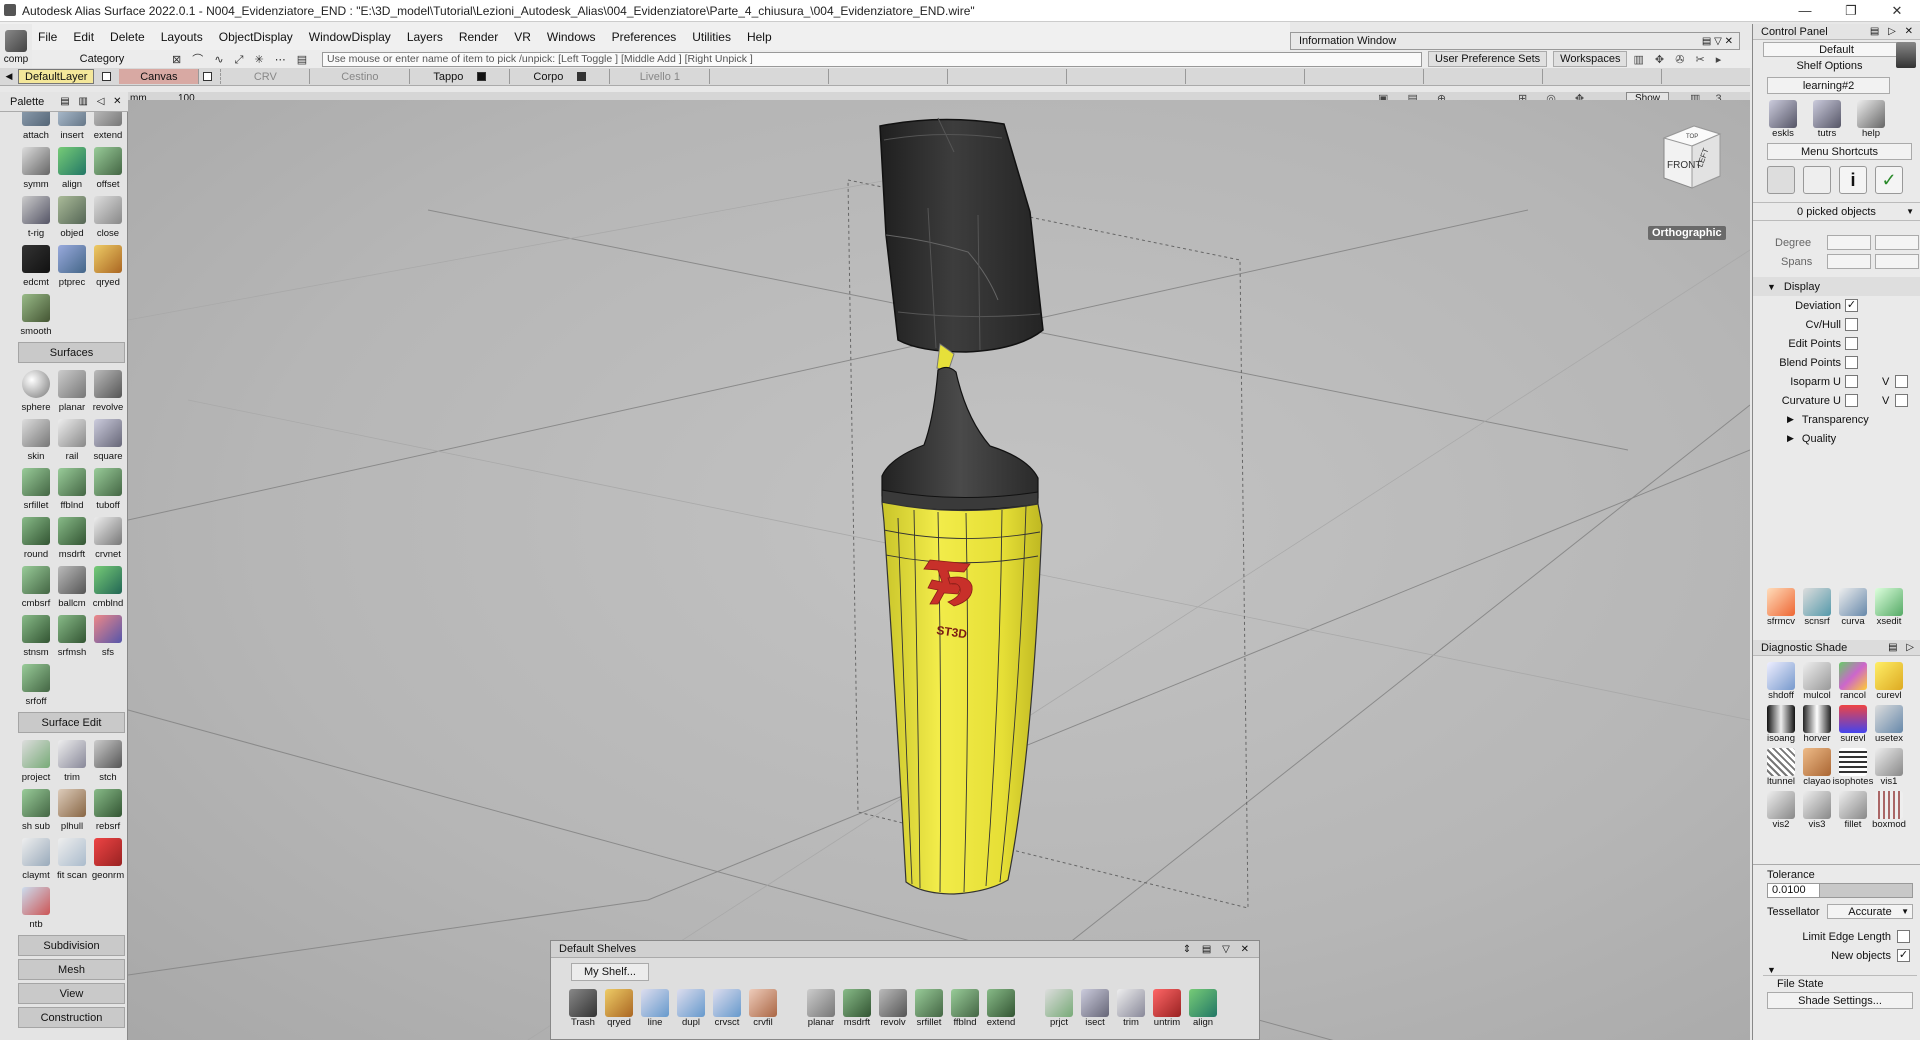  Describe the element at coordinates (1851, 400) in the screenshot. I see `curvature-u-checkbox` at that location.